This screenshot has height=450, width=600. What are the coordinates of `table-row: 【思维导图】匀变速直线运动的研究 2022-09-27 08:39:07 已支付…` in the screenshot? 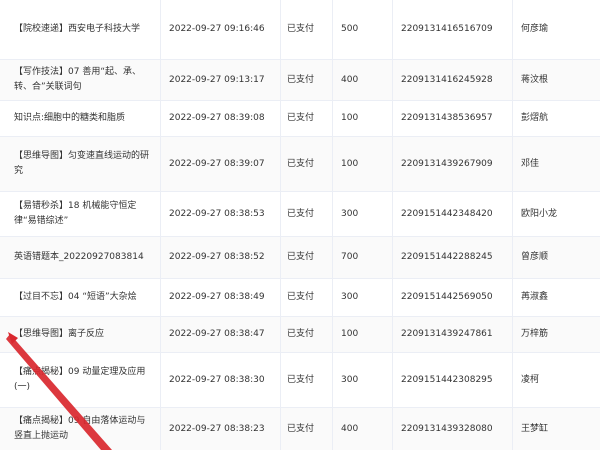 It's located at (300, 164).